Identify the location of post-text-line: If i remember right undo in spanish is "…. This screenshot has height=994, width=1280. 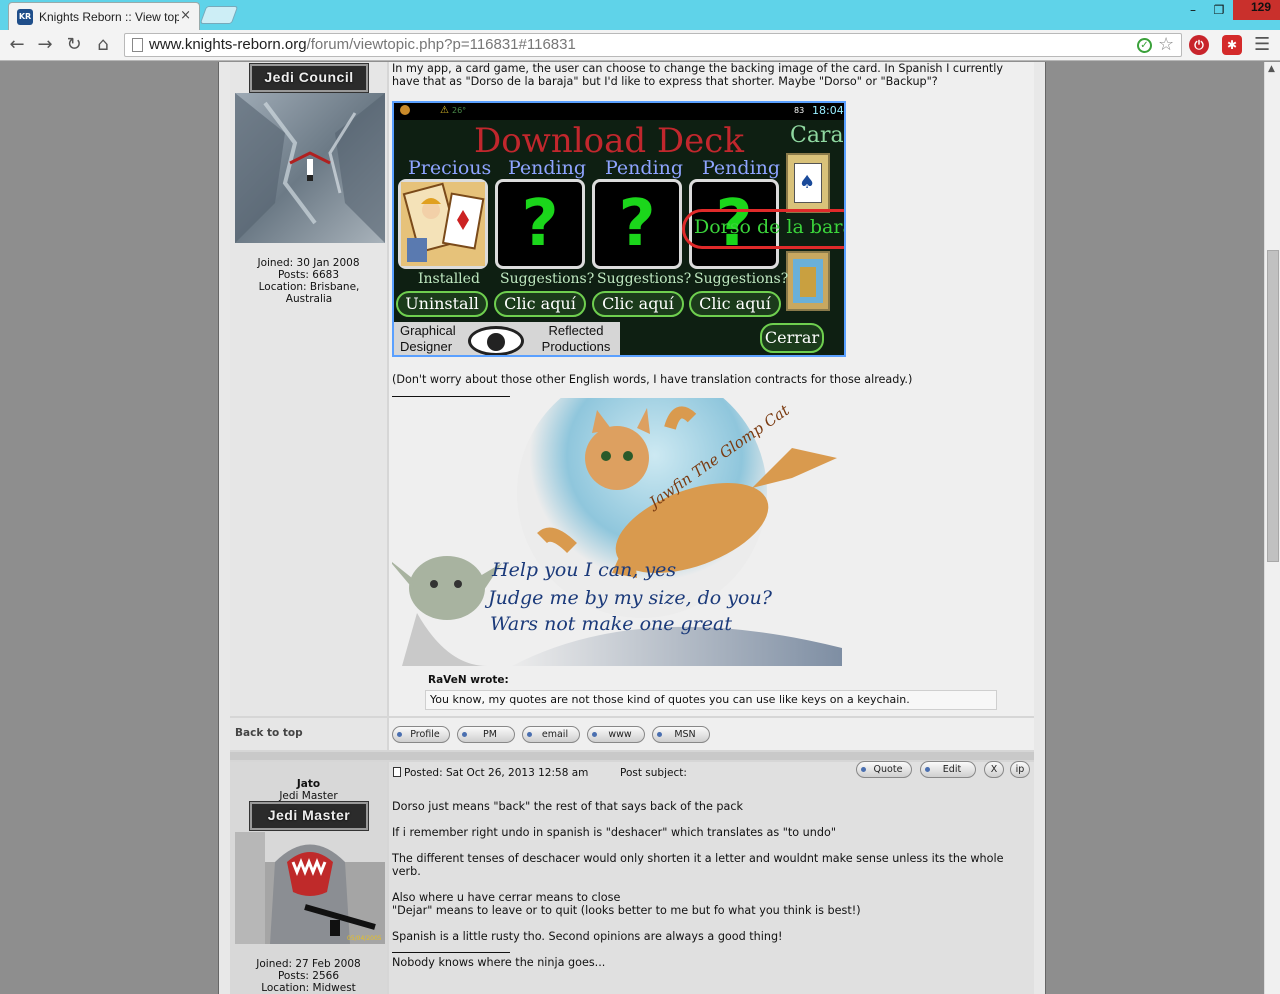
(614, 832).